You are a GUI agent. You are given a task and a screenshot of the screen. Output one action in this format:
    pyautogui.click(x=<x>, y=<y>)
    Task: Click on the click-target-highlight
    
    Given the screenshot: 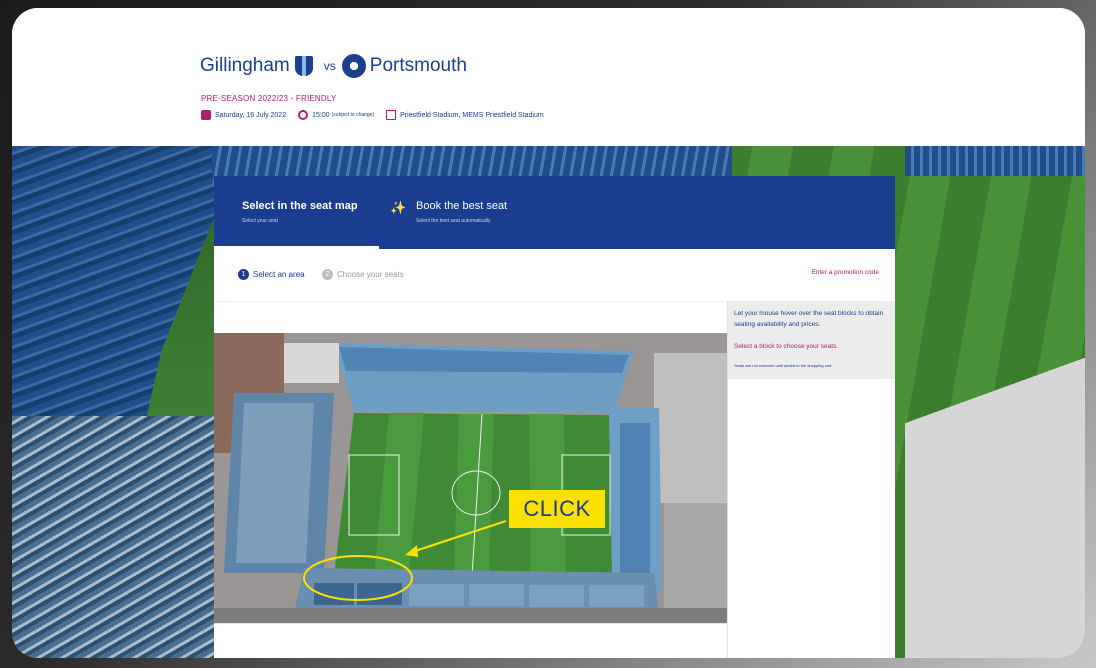 What is the action you would take?
    pyautogui.click(x=358, y=578)
    